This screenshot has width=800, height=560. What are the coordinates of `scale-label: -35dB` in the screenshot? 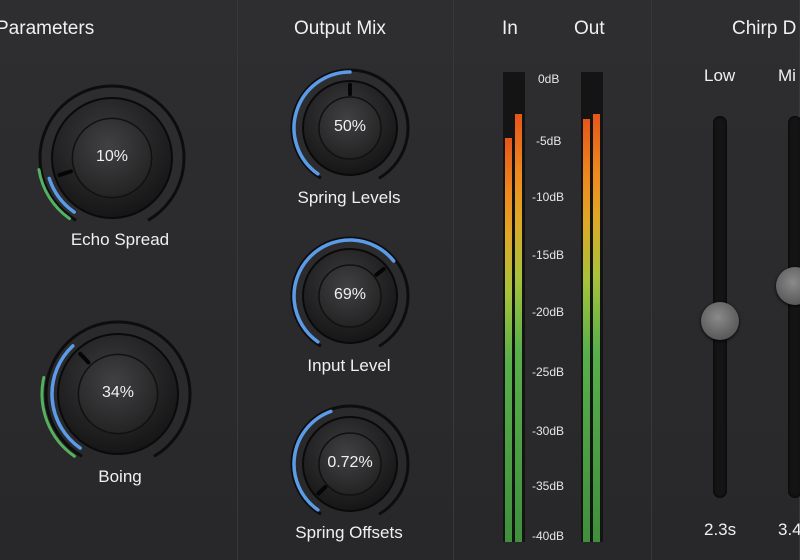 It's located at (548, 486).